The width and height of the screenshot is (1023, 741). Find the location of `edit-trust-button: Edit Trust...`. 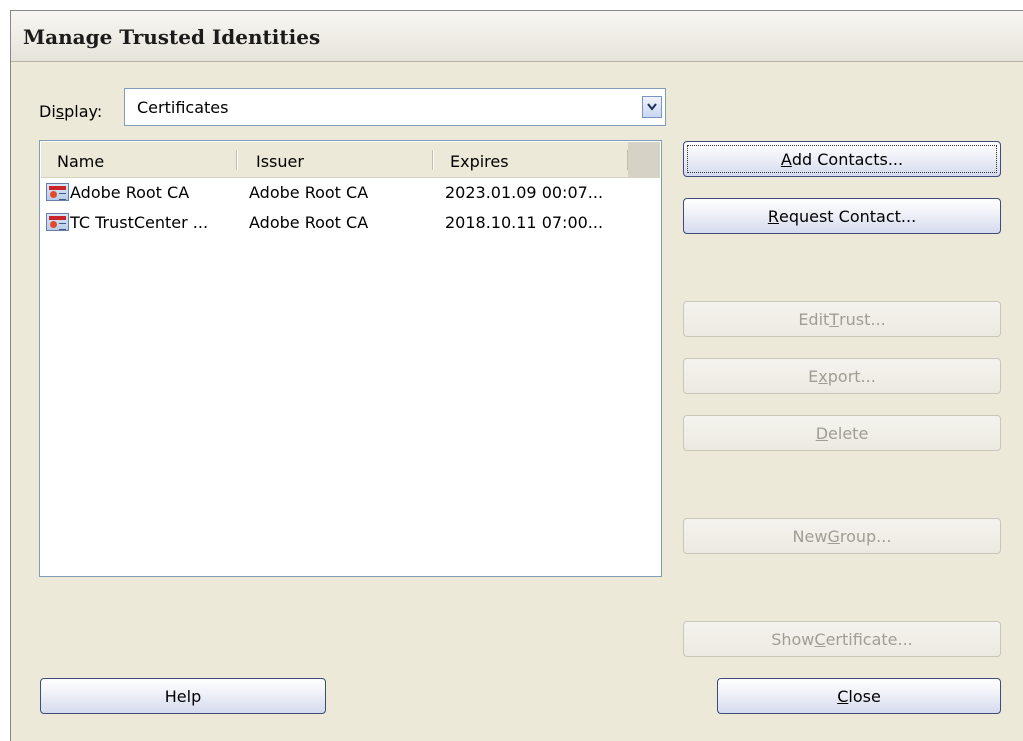

edit-trust-button: Edit Trust... is located at coordinates (842, 319).